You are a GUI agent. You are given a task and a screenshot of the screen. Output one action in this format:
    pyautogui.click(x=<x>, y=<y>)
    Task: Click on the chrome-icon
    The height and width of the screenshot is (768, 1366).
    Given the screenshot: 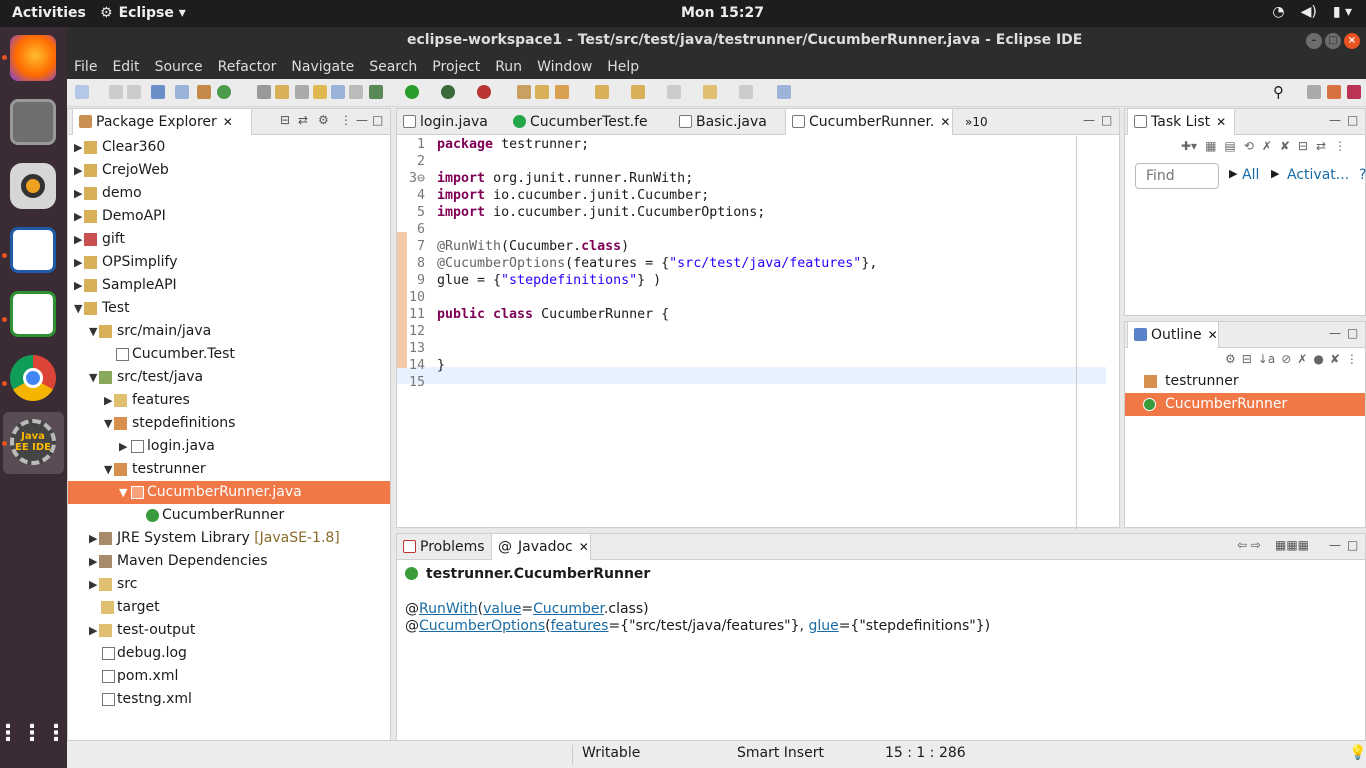 What is the action you would take?
    pyautogui.click(x=33, y=378)
    